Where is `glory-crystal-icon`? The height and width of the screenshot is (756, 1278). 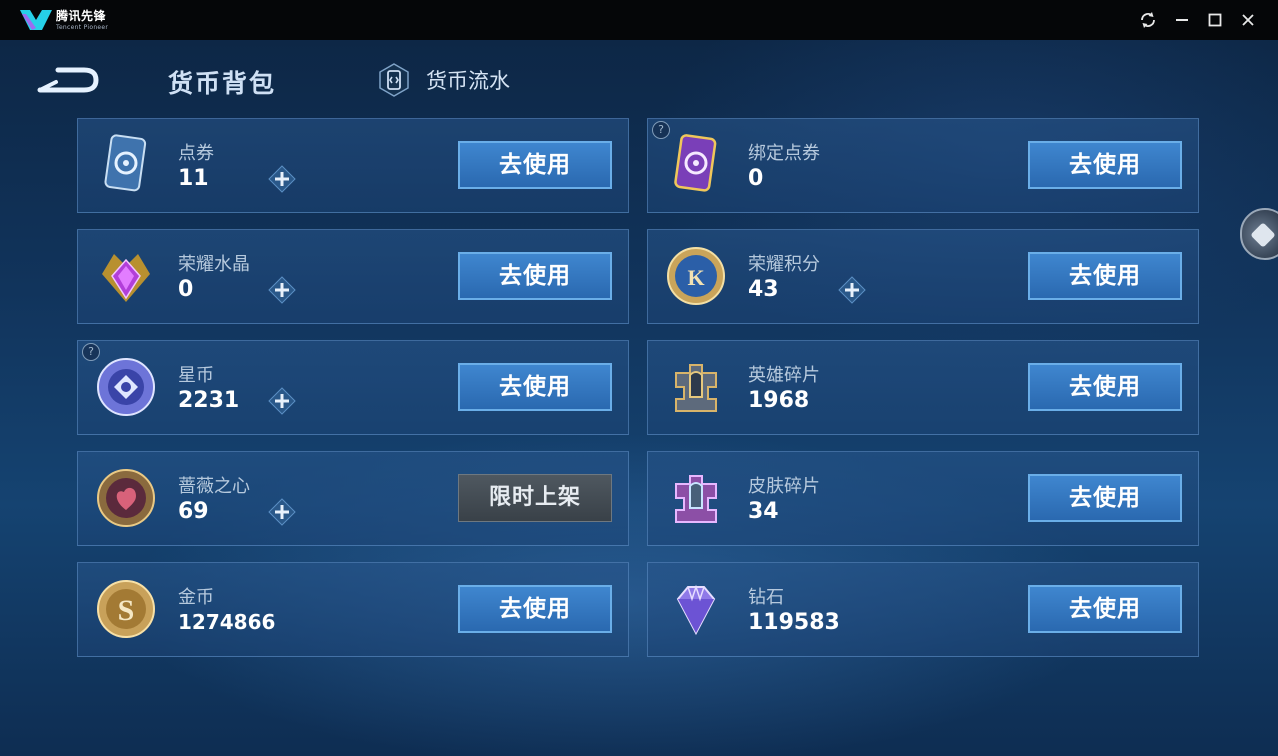 glory-crystal-icon is located at coordinates (126, 276).